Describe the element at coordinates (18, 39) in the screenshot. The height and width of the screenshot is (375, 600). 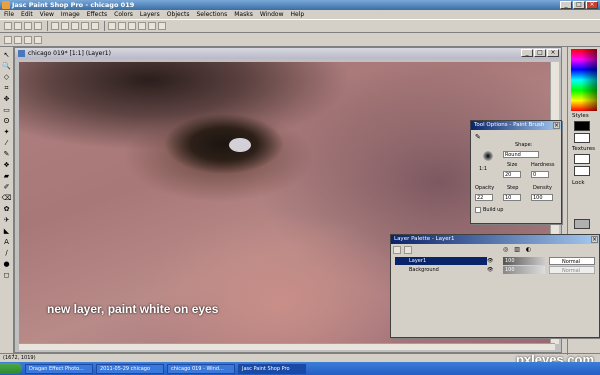
I see `palette-icon` at that location.